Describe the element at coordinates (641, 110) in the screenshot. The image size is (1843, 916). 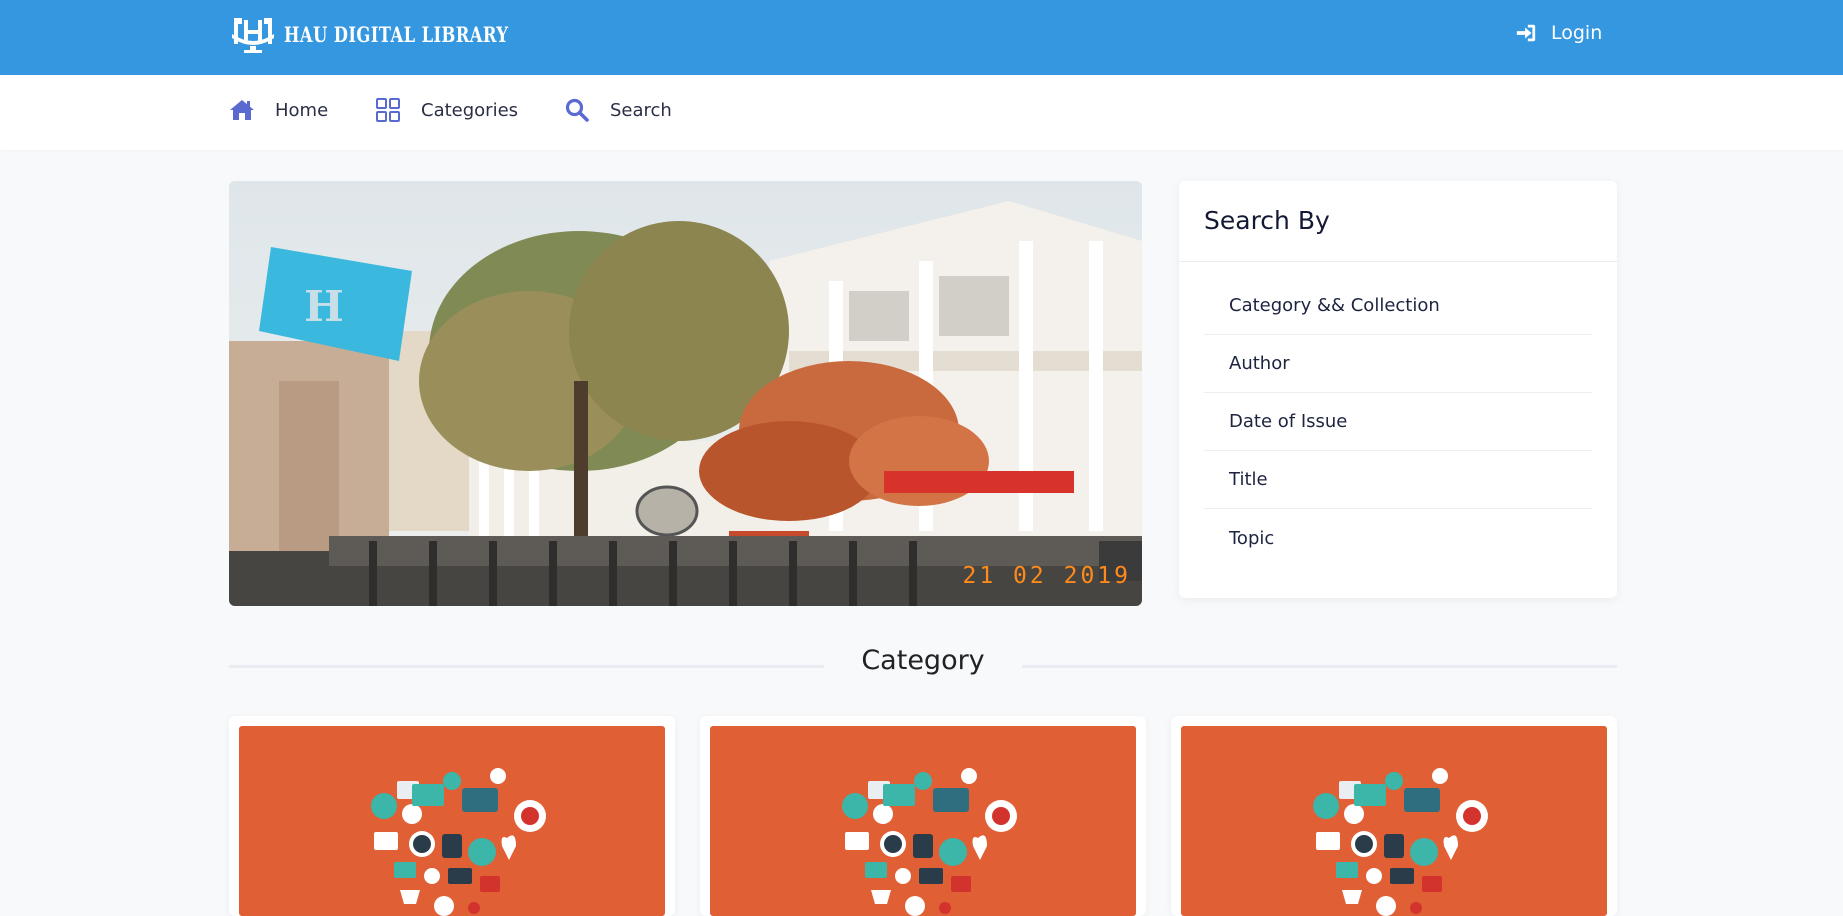
I see `nav-search-label: Search` at that location.